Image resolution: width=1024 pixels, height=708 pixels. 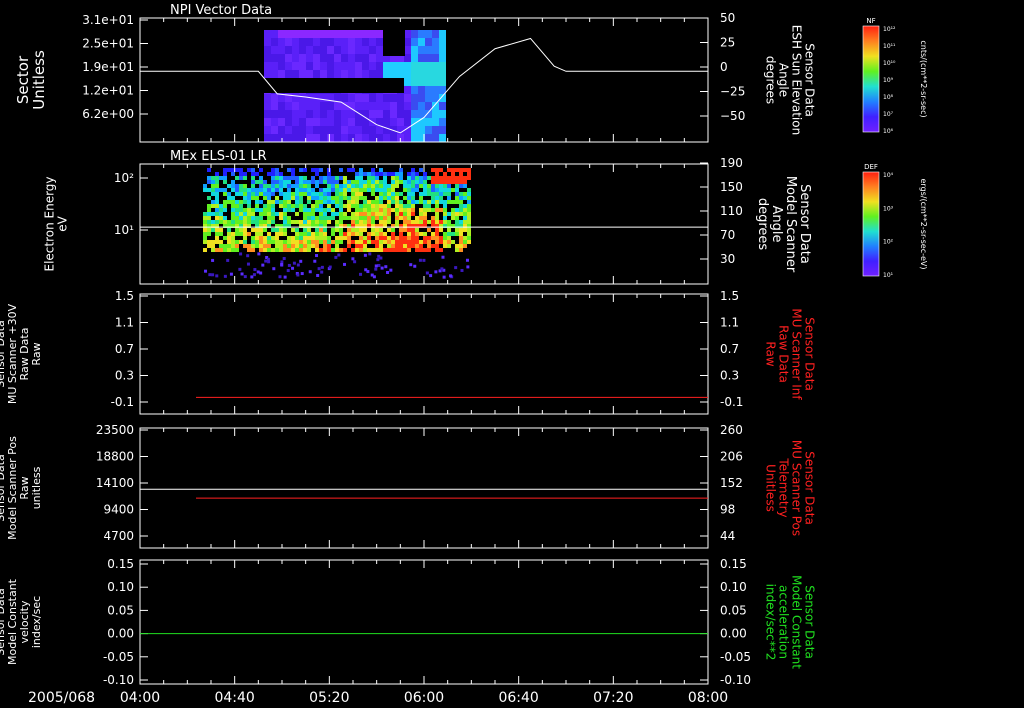 I want to click on y-tick-label-right: 110, so click(x=731, y=211).